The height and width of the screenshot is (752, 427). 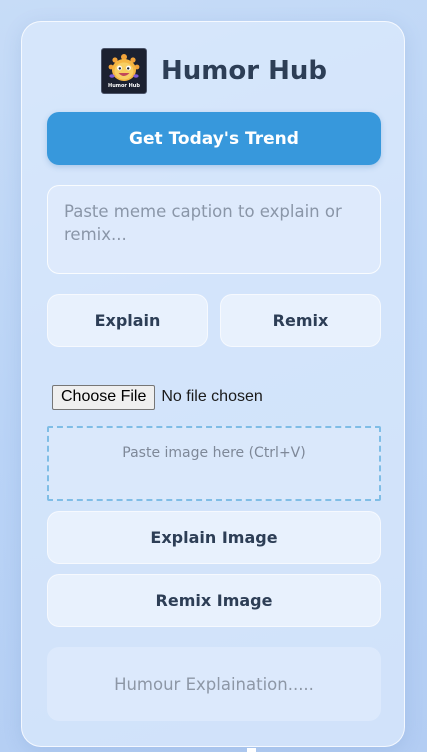 What do you see at coordinates (214, 229) in the screenshot?
I see `meme-caption-input` at bounding box center [214, 229].